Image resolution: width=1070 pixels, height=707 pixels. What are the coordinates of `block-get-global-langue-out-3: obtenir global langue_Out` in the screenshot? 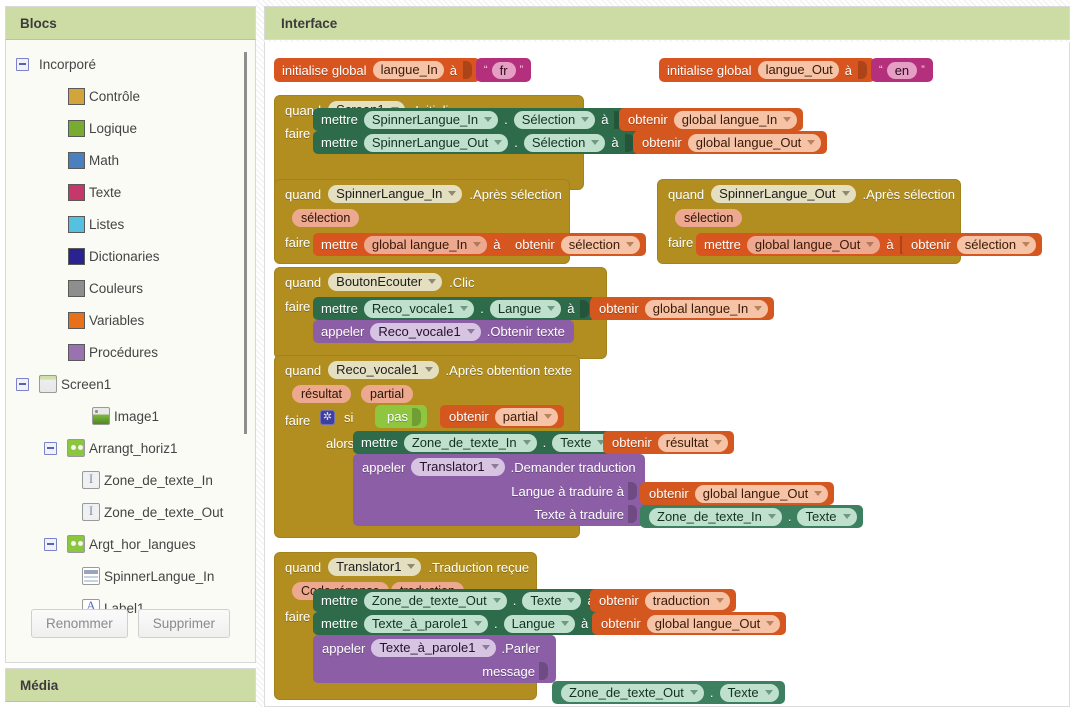 It's located at (689, 623).